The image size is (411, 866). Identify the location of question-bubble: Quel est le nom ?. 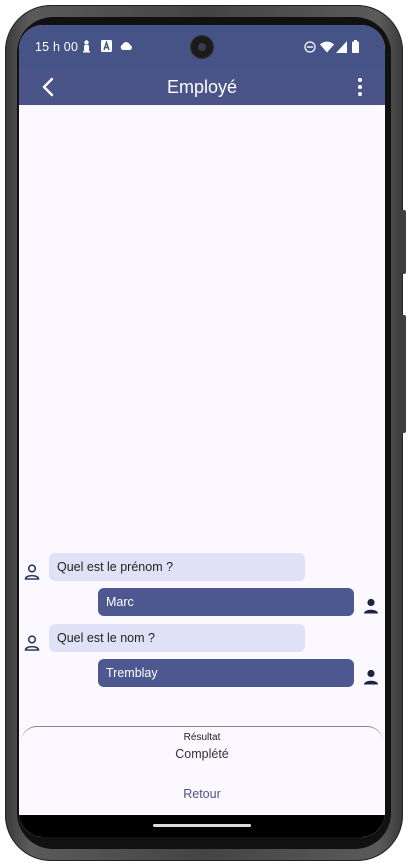
(177, 638).